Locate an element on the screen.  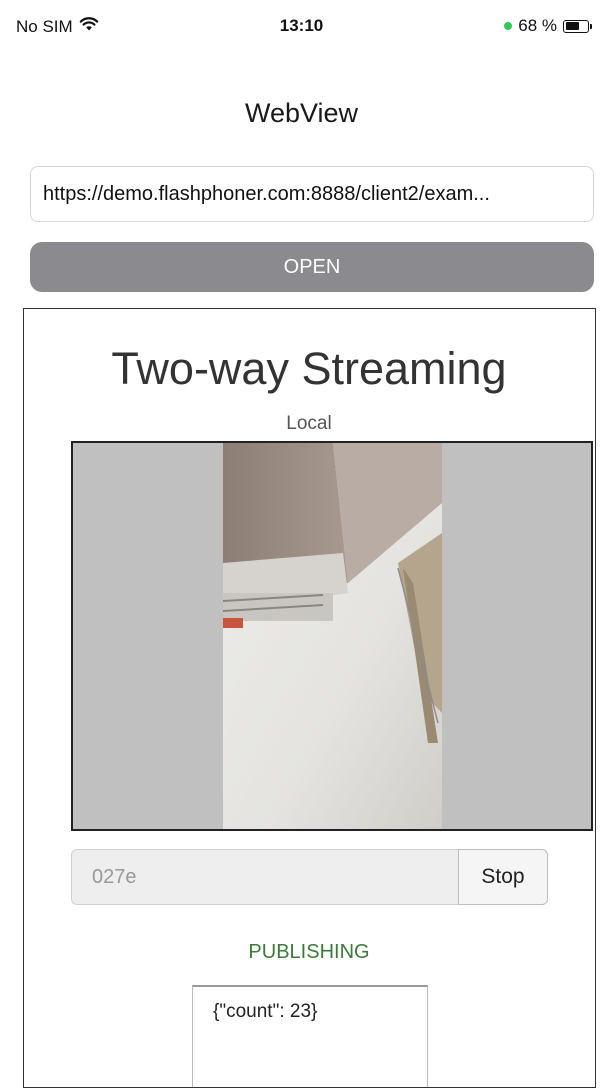
page-title: WebView is located at coordinates (301, 113).